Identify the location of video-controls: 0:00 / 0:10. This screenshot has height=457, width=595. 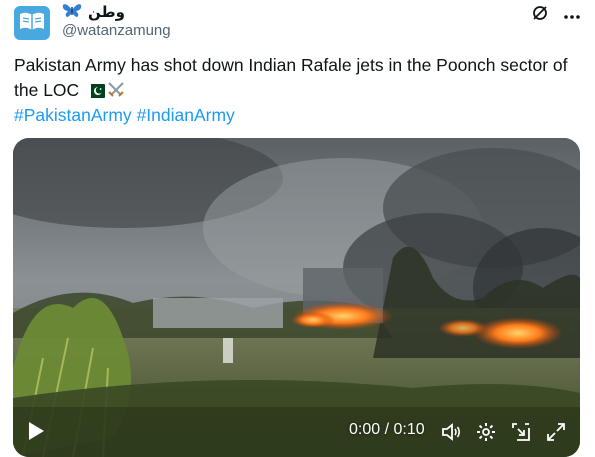
(296, 432).